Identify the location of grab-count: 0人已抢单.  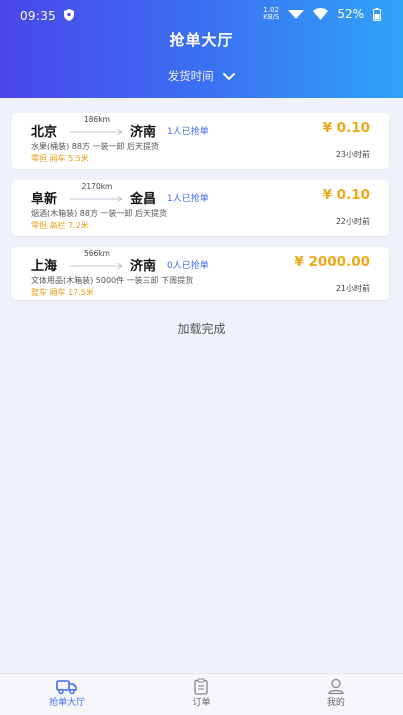
(188, 266).